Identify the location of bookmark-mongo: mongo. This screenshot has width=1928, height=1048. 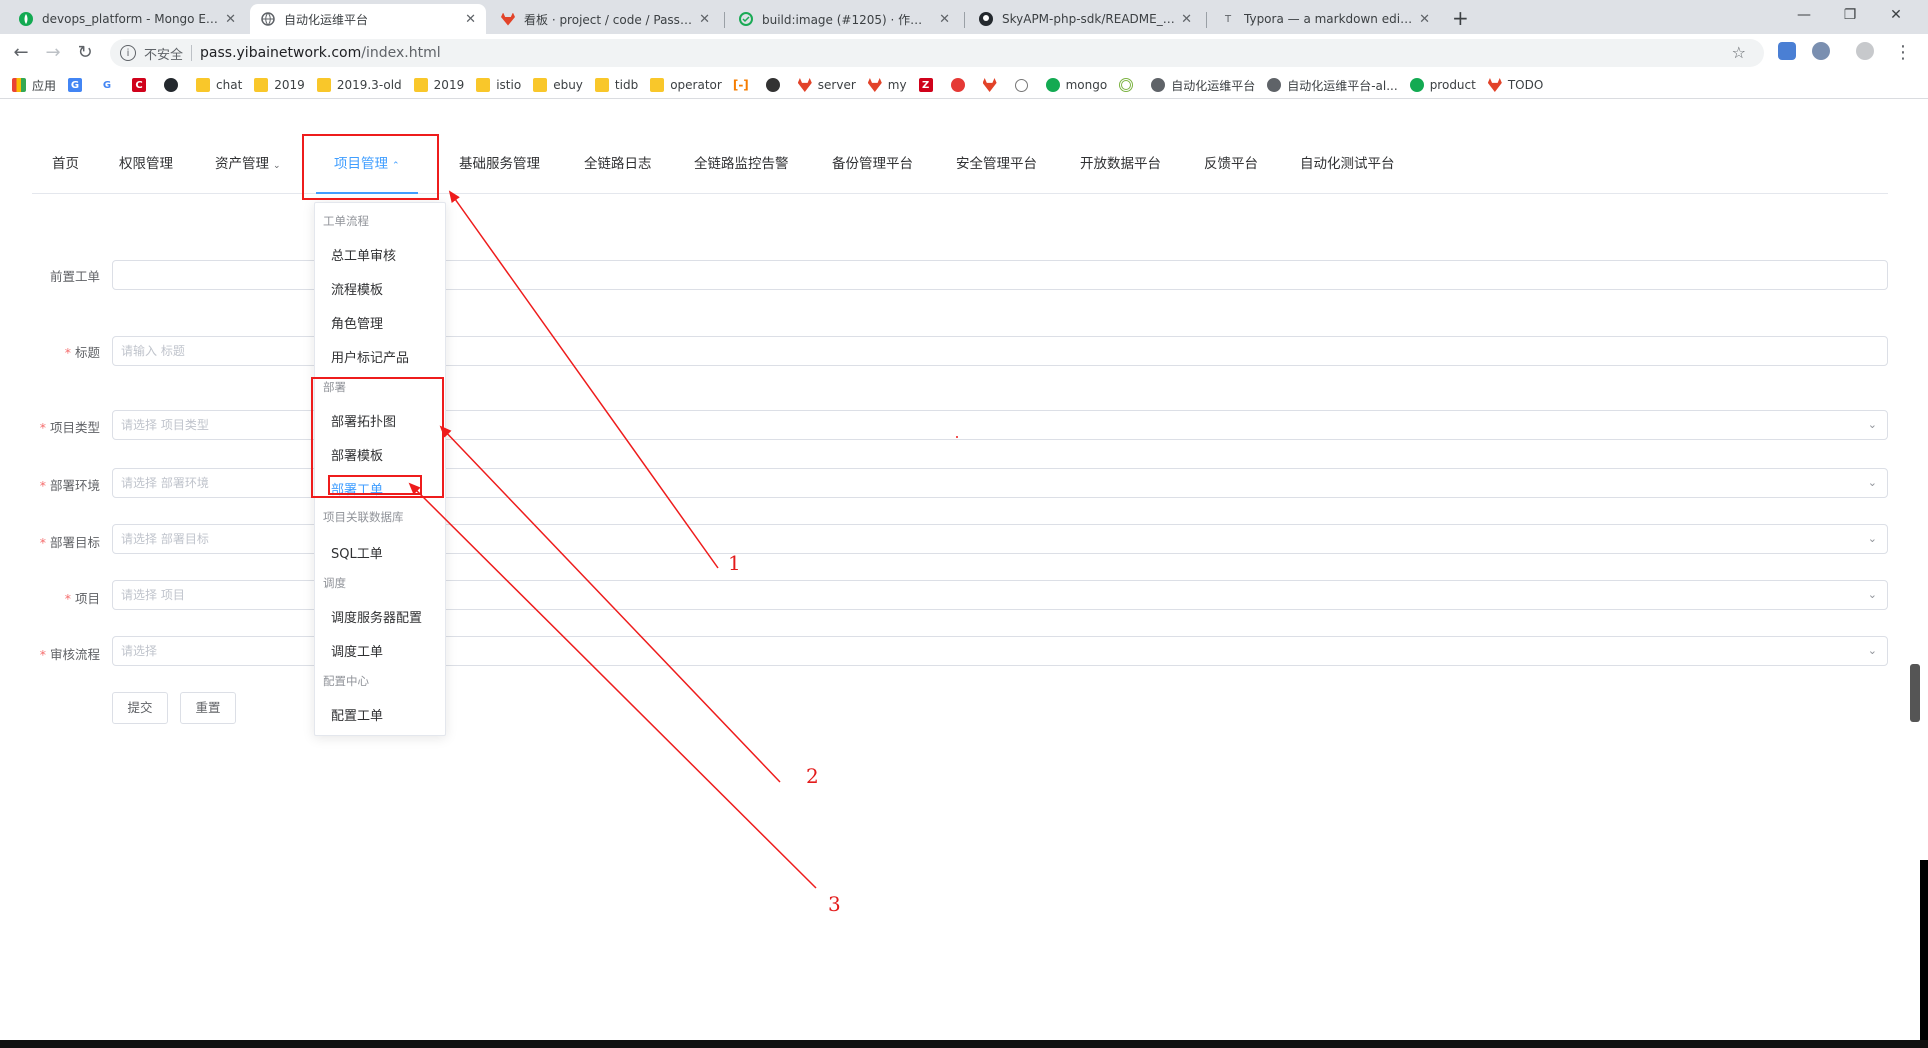
(1076, 85).